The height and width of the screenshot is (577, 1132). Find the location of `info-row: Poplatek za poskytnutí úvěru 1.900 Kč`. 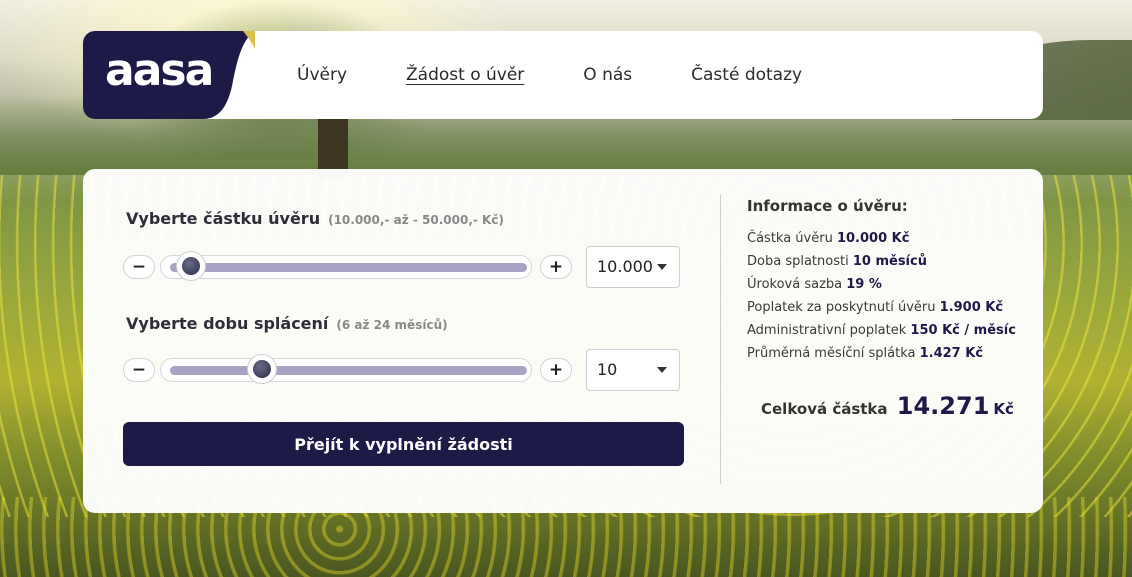

info-row: Poplatek za poskytnutí úvěru 1.900 Kč is located at coordinates (875, 307).